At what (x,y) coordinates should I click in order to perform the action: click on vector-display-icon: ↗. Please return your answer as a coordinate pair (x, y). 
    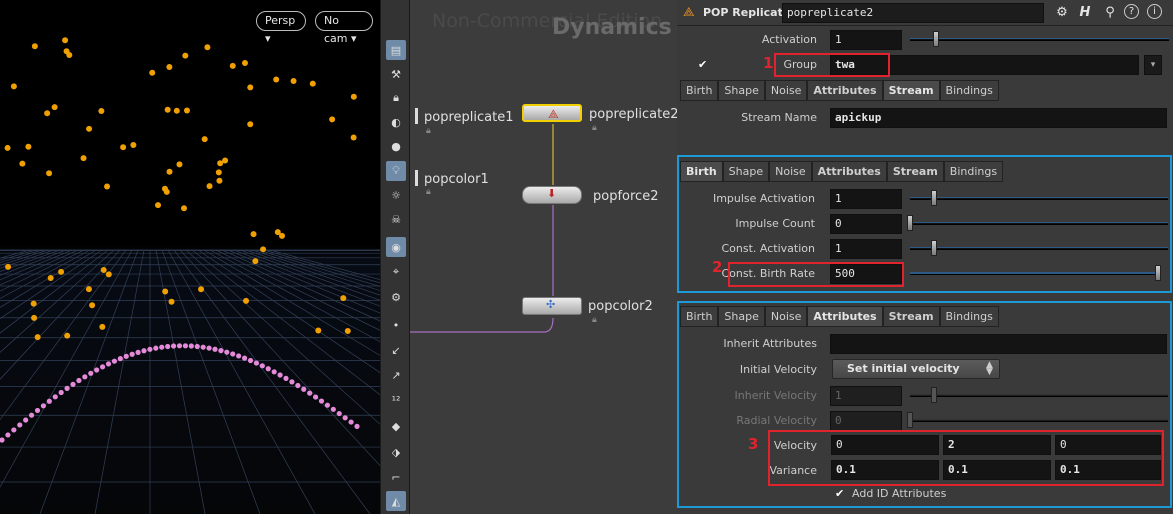
    Looking at the image, I should click on (396, 375).